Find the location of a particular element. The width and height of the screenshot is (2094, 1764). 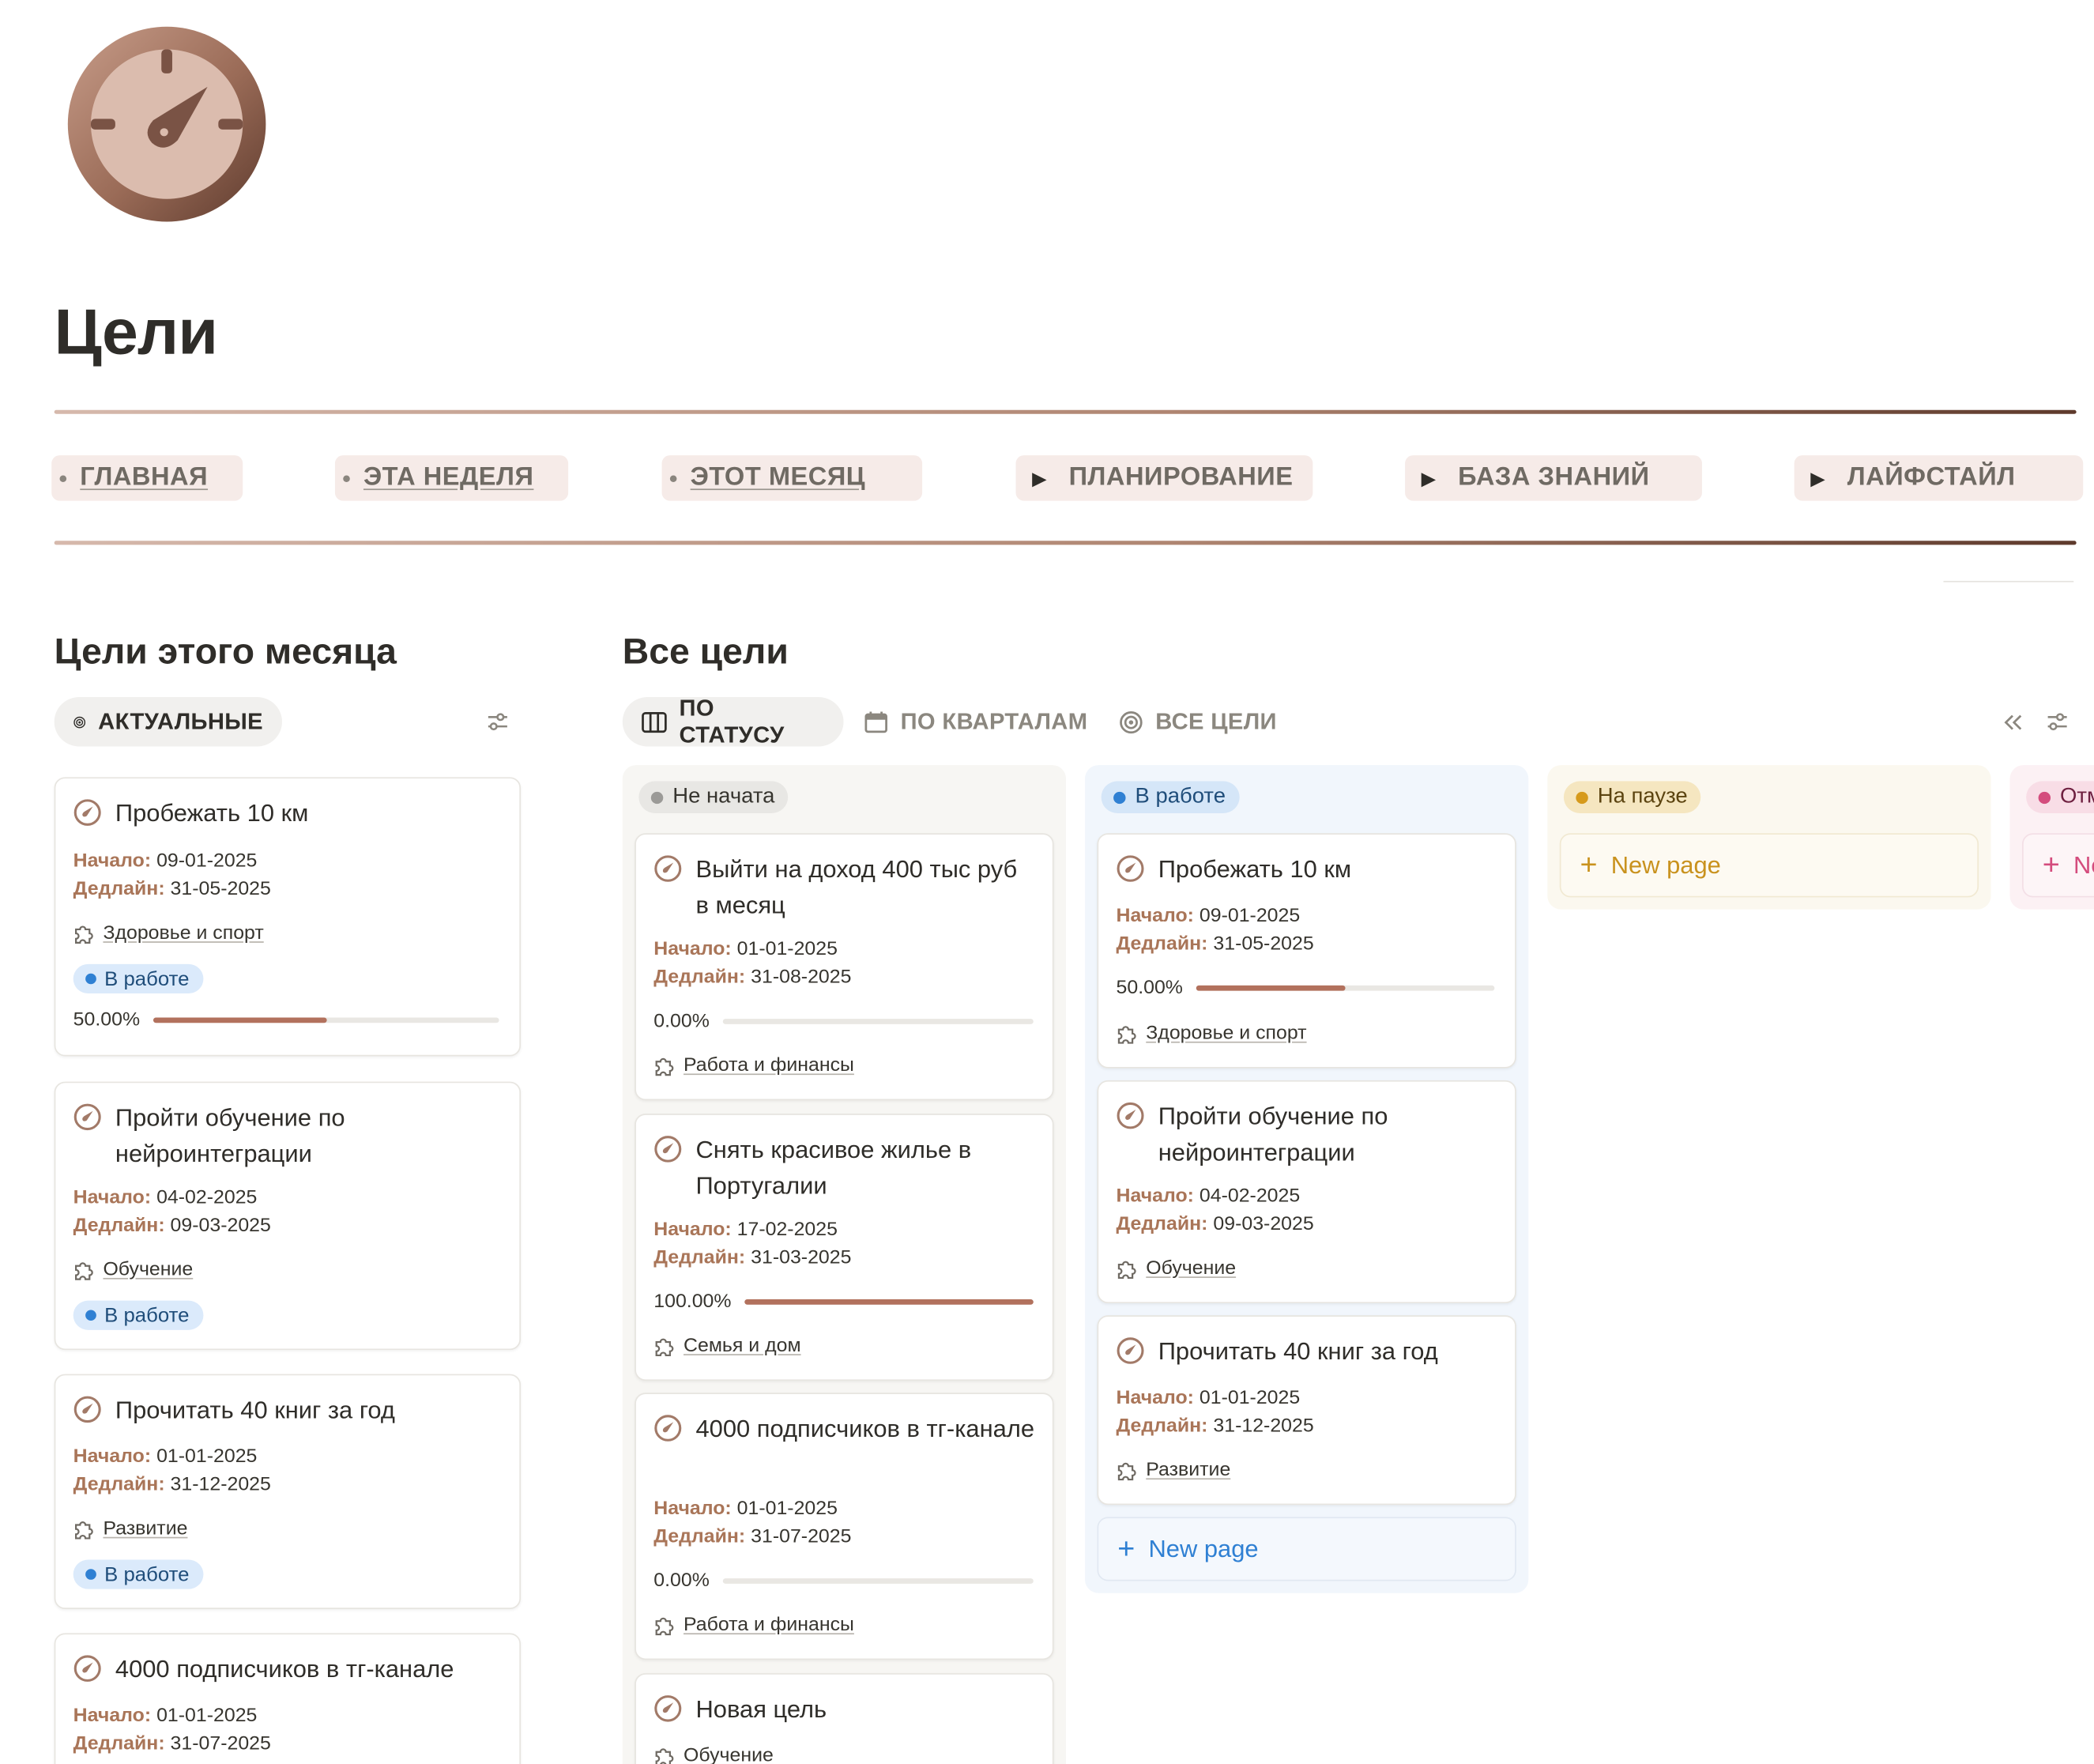

card-title: Пробежать 10 км is located at coordinates (288, 814).